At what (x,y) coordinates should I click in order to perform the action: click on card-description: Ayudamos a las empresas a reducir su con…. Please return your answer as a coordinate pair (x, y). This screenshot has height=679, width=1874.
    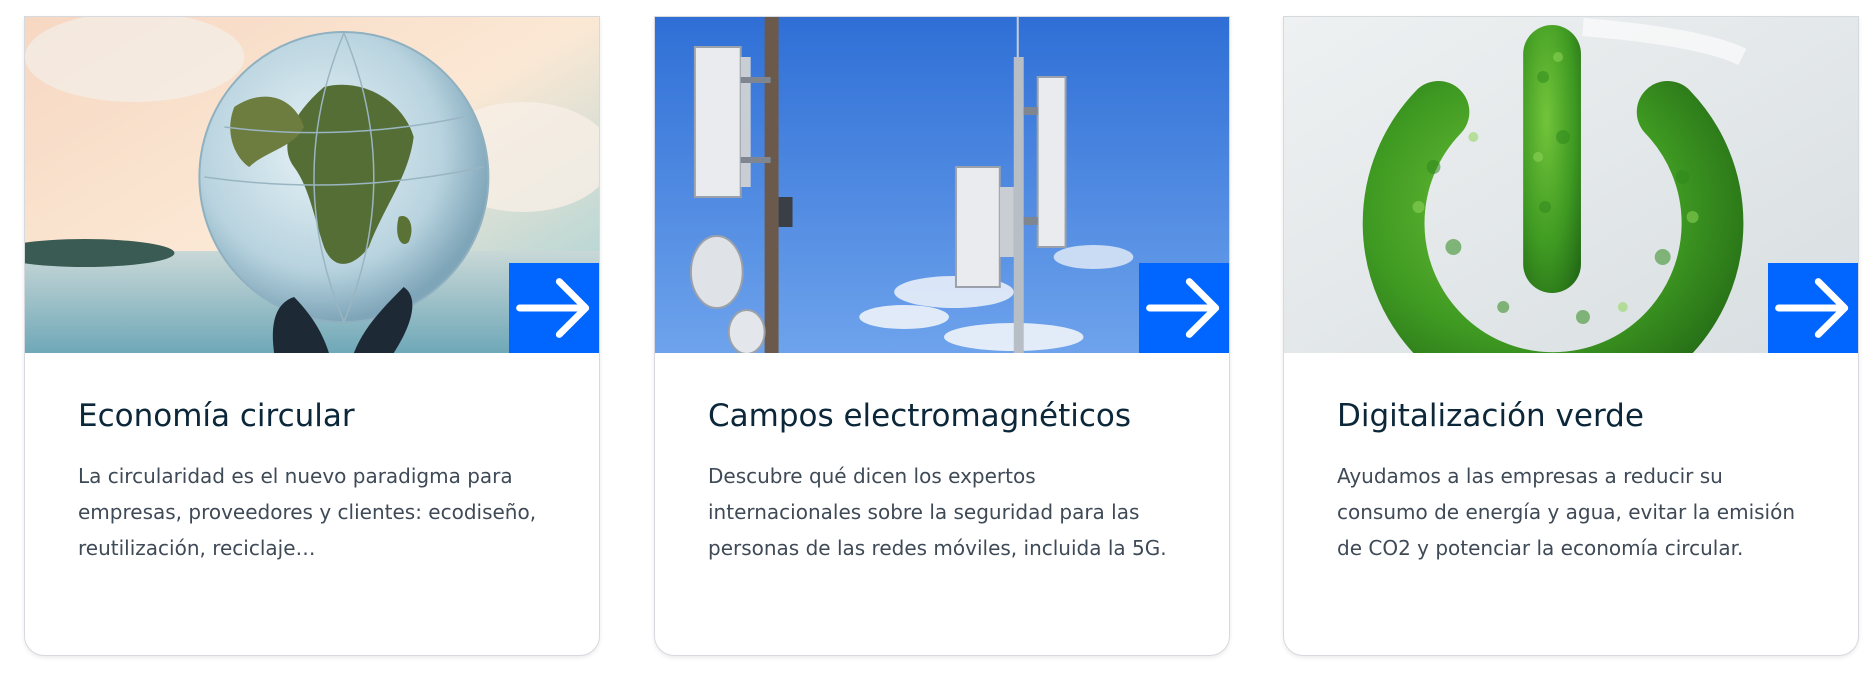
    Looking at the image, I should click on (1566, 512).